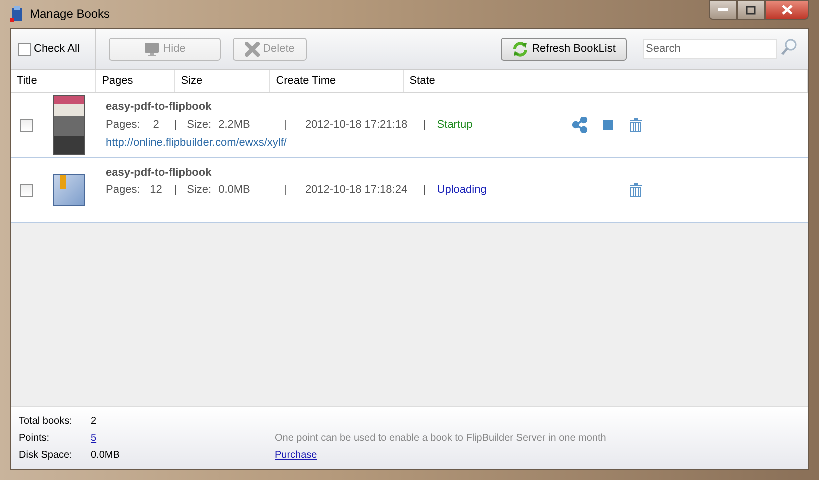 The image size is (819, 480). What do you see at coordinates (337, 81) in the screenshot?
I see `column-header: Create Time` at bounding box center [337, 81].